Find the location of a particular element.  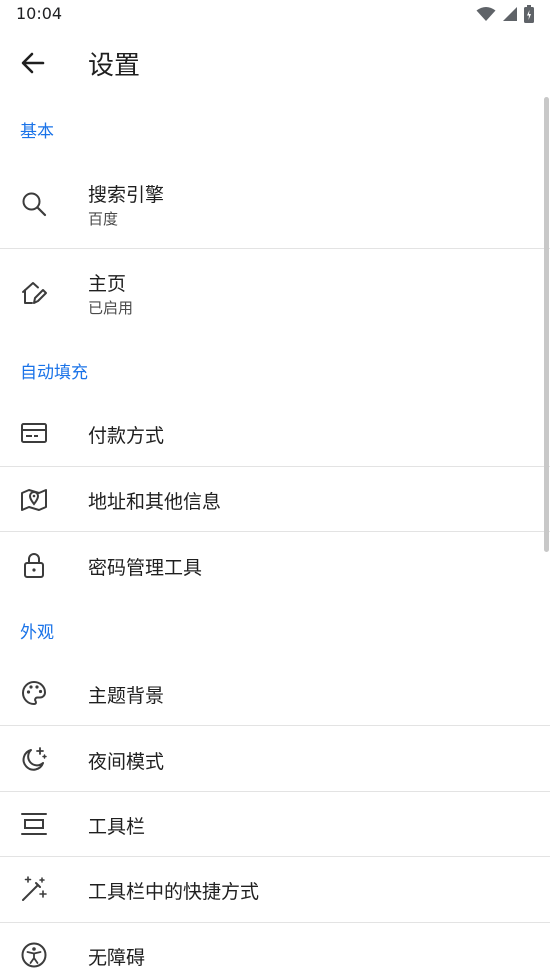

password-manager-item: 密码管理工具 is located at coordinates (275, 565).